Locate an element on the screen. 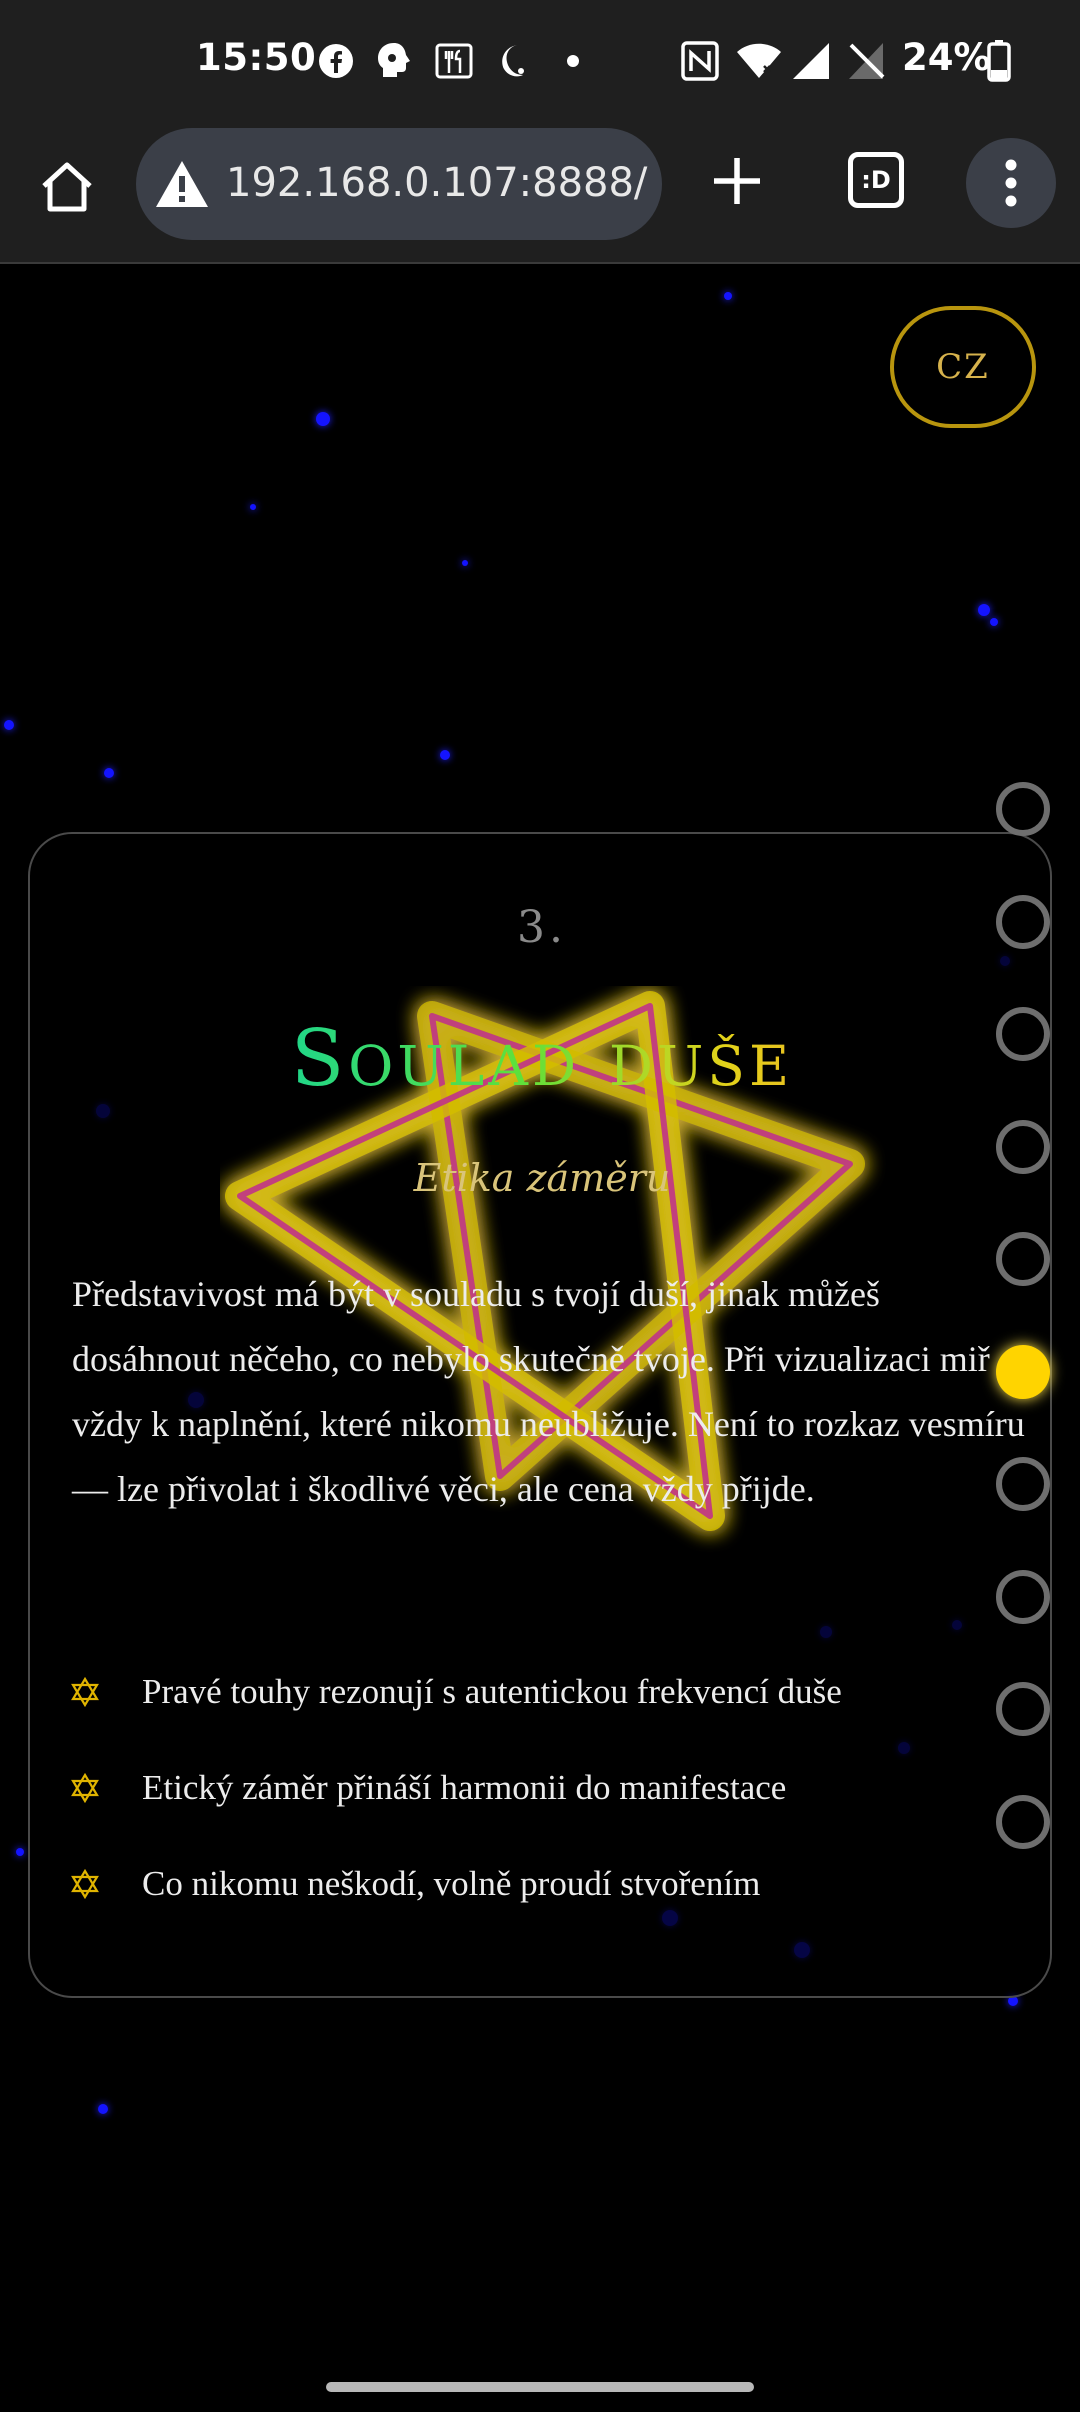 The height and width of the screenshot is (2412, 1080). section-number: 3. is located at coordinates (542, 927).